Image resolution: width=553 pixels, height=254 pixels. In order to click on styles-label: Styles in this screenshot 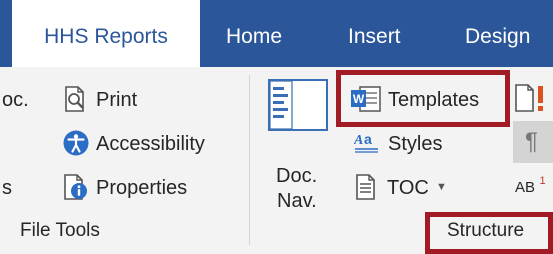, I will do `click(415, 144)`.